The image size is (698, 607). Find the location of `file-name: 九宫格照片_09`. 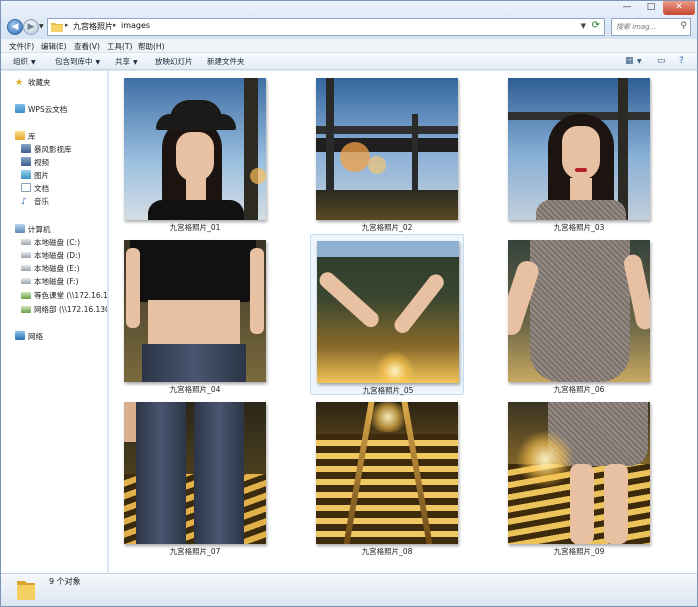

file-name: 九宫格照片_09 is located at coordinates (579, 551).